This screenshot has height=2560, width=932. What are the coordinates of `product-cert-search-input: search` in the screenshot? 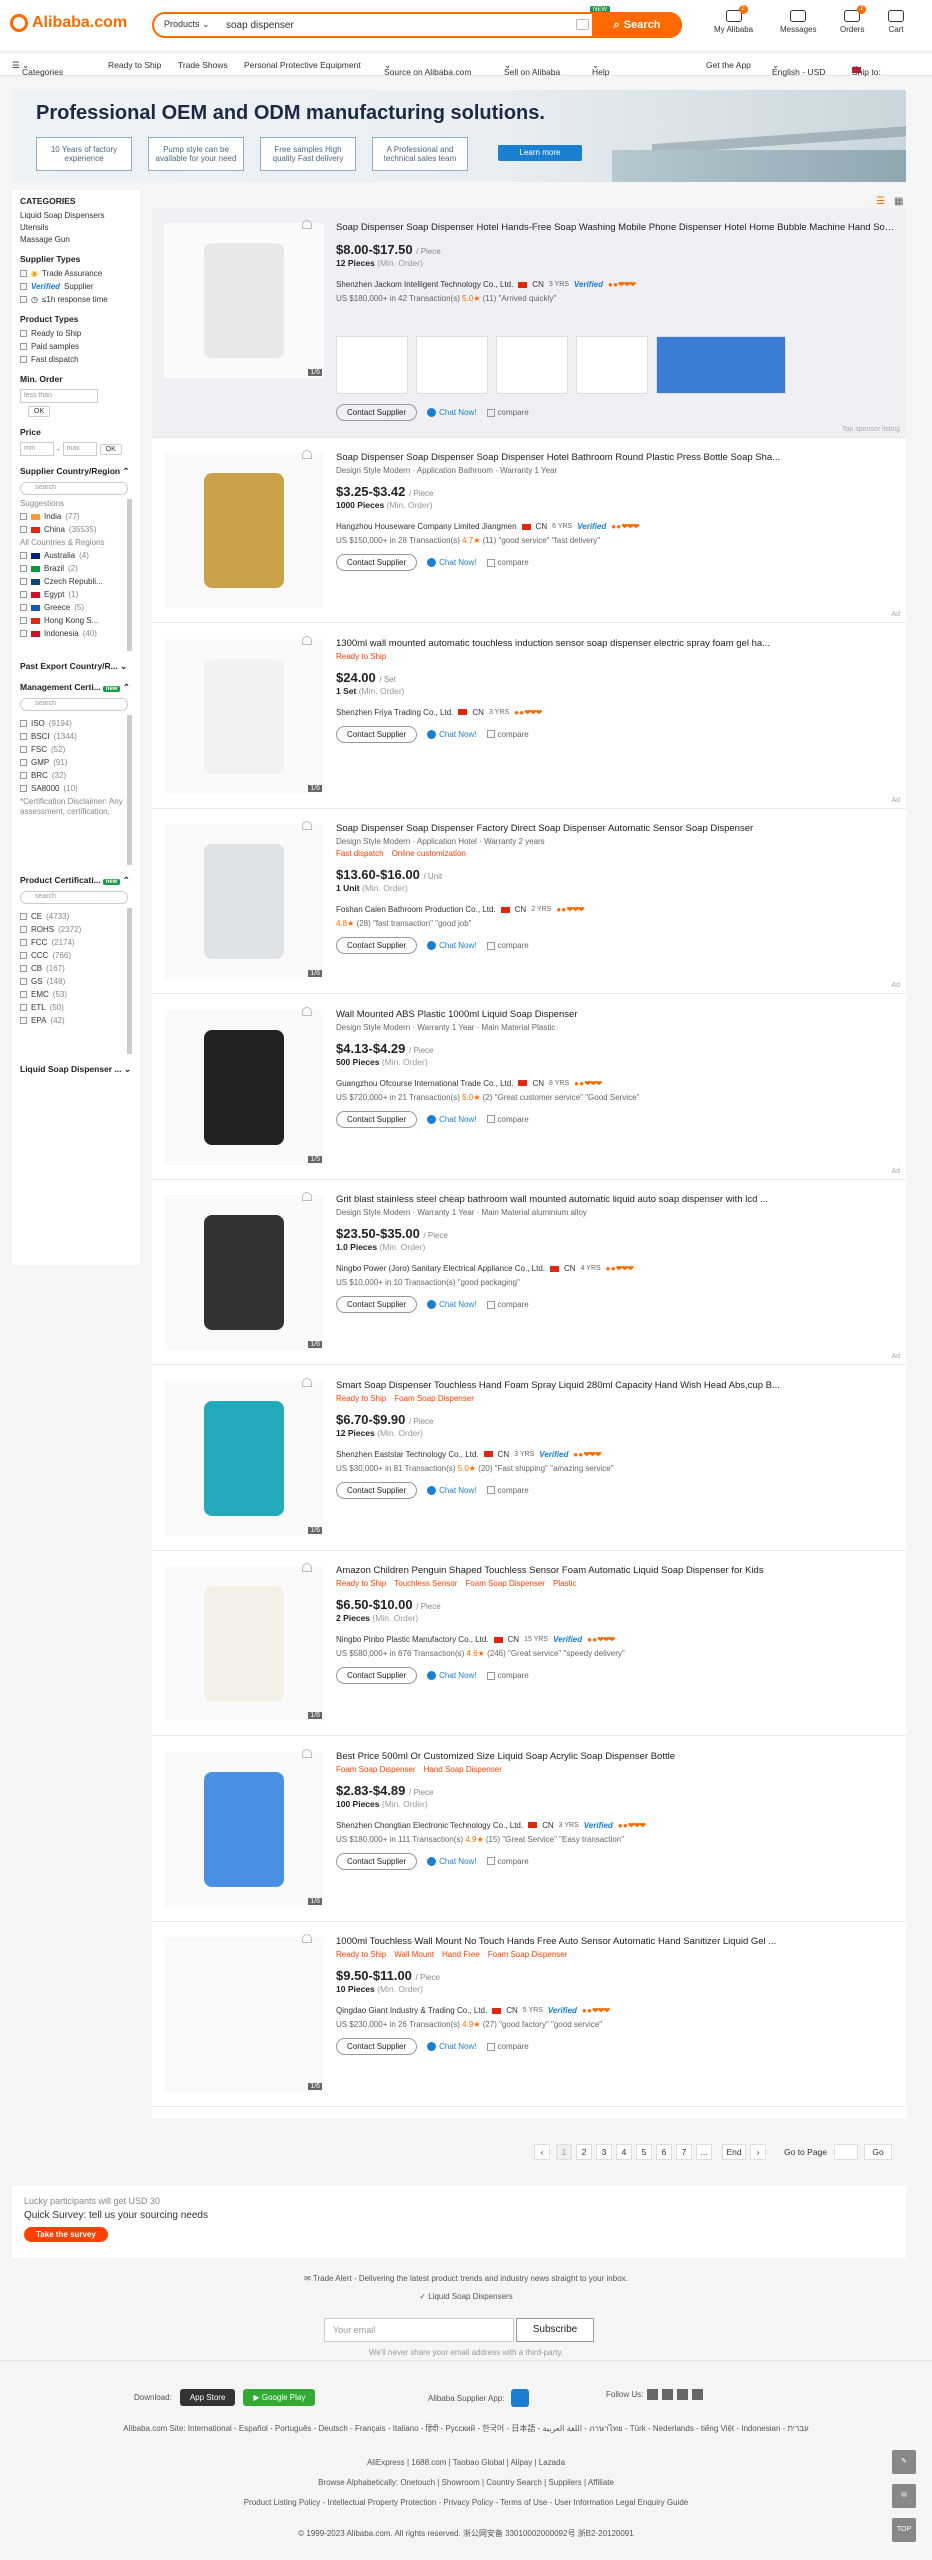 It's located at (74, 897).